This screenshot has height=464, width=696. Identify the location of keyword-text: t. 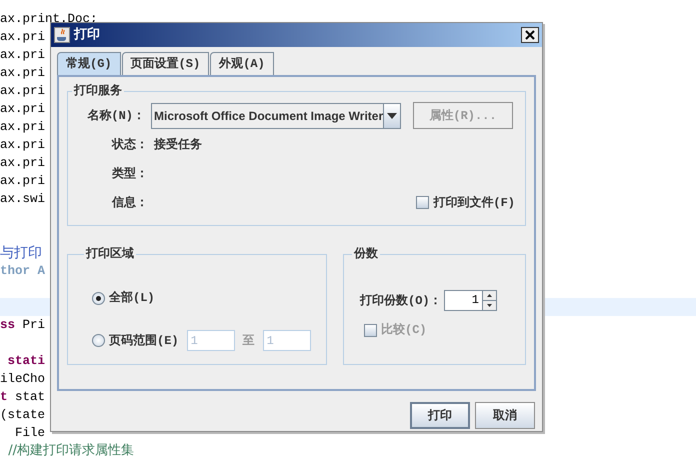
(4, 397).